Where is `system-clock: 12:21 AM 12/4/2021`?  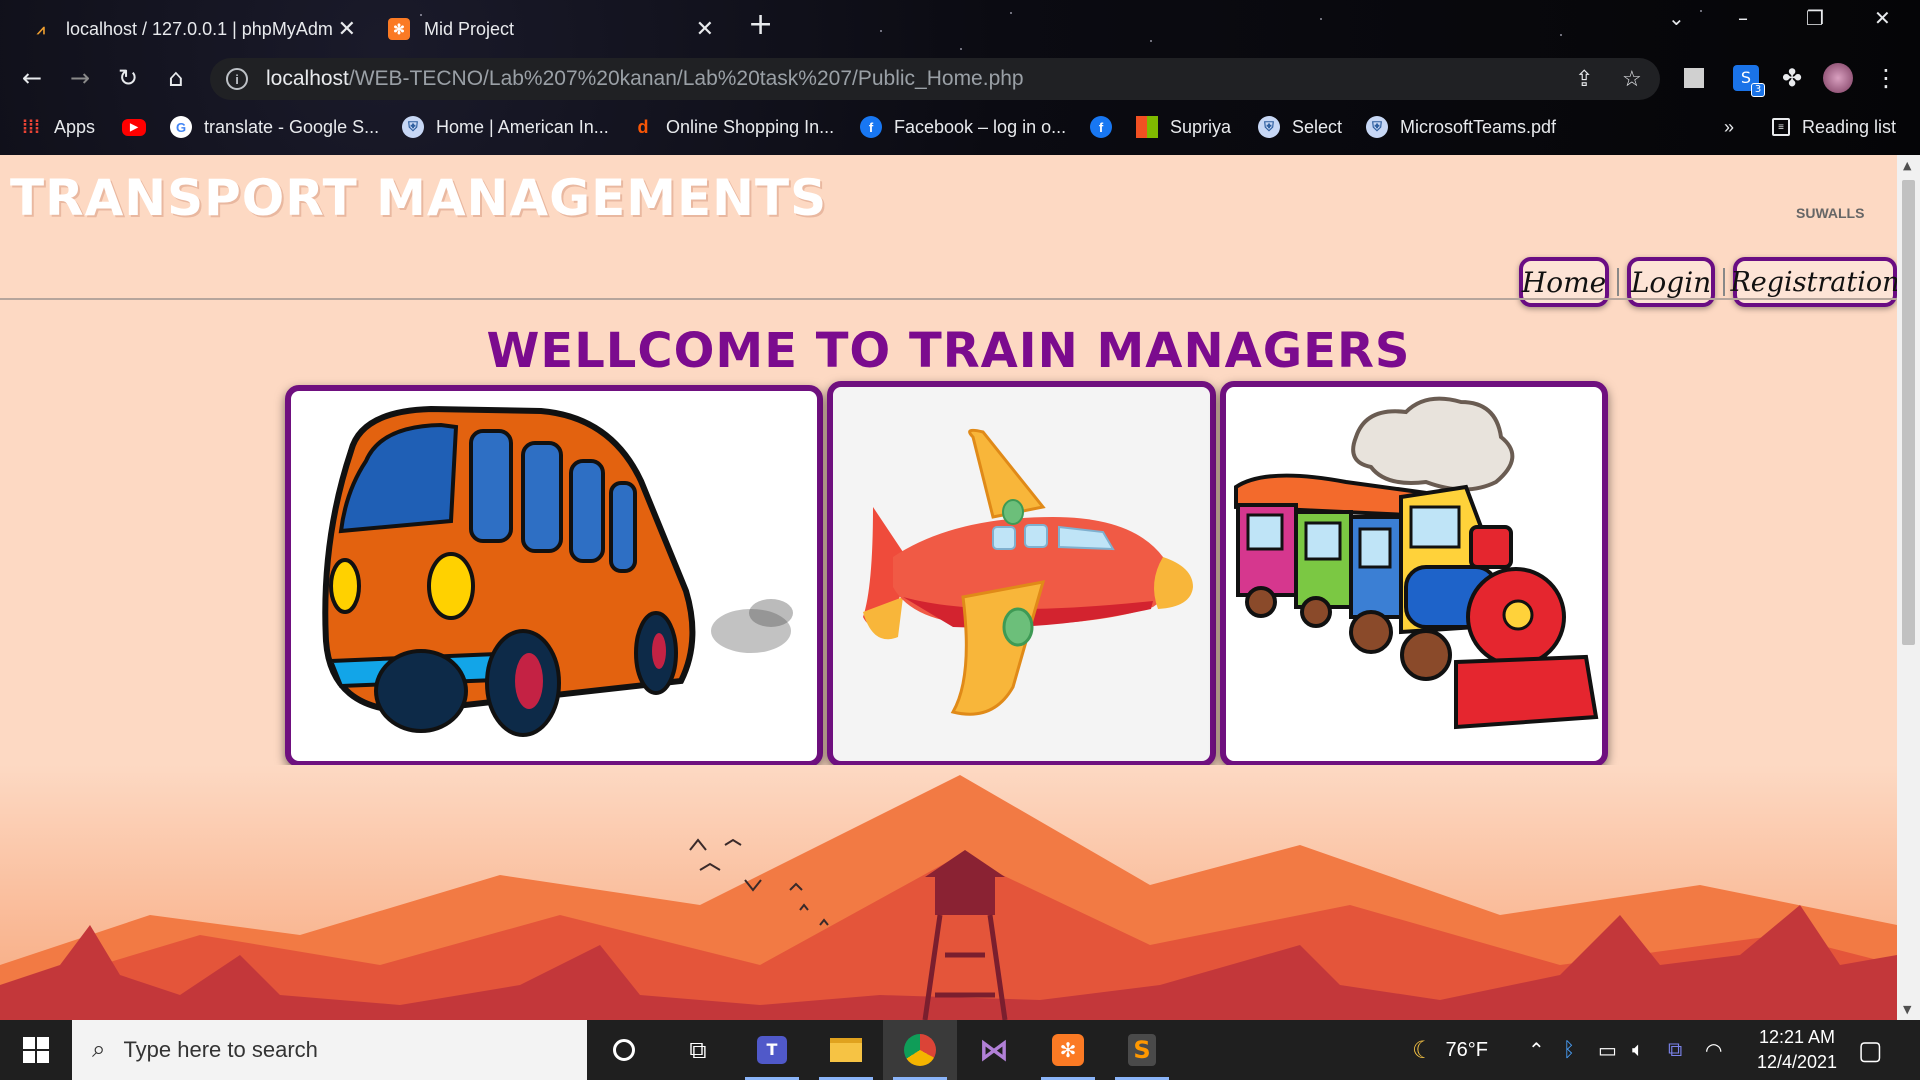
system-clock: 12:21 AM 12/4/2021 is located at coordinates (1797, 1050).